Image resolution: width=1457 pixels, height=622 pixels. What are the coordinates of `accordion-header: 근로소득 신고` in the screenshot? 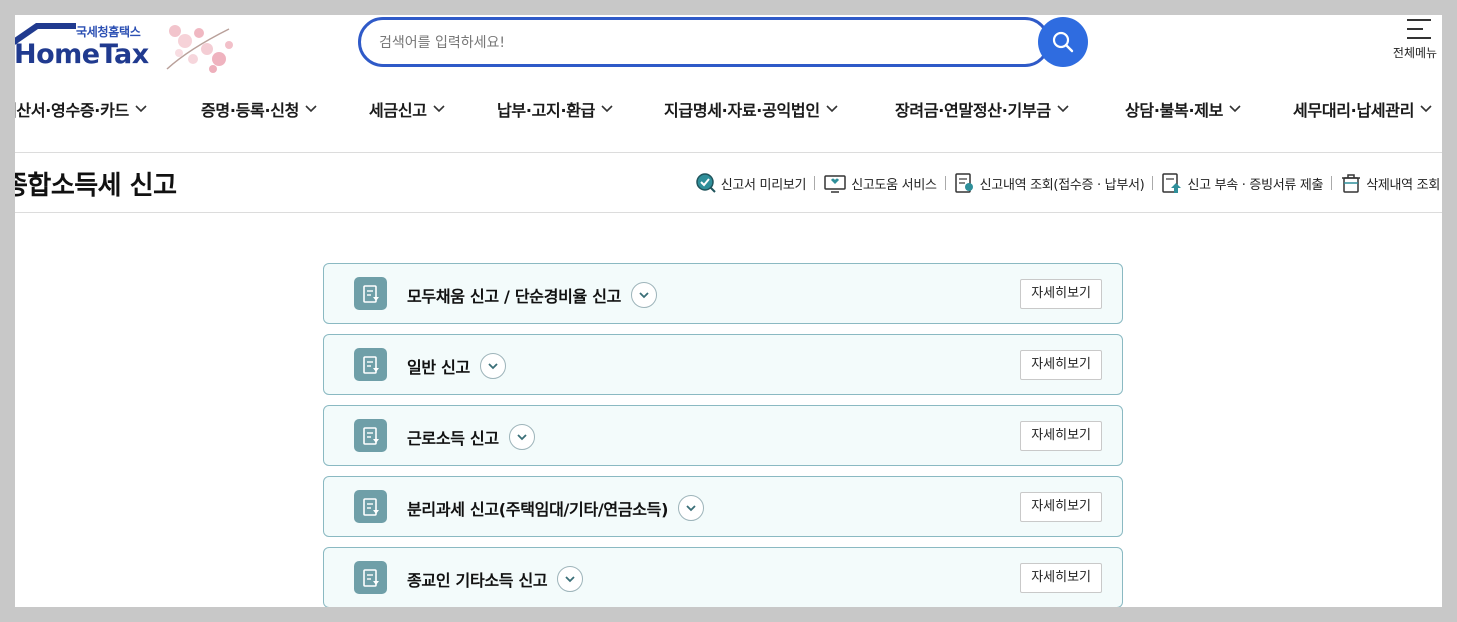 It's located at (471, 437).